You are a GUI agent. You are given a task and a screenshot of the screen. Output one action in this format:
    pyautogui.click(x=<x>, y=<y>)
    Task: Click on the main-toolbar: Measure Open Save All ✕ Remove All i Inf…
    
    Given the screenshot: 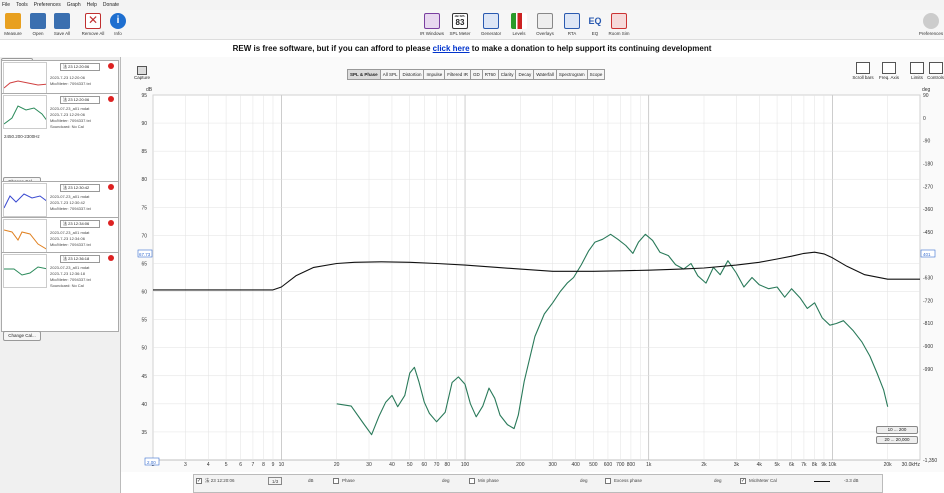 What is the action you would take?
    pyautogui.click(x=472, y=25)
    